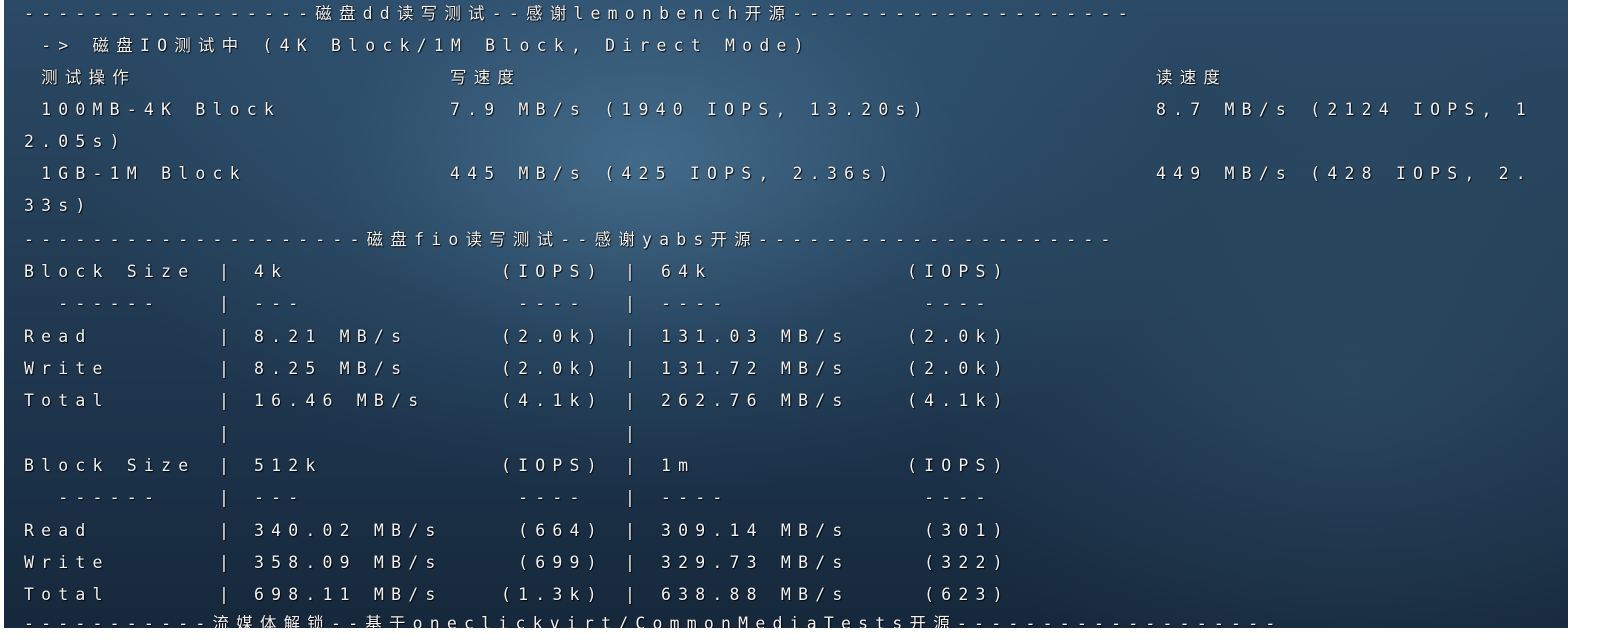  Describe the element at coordinates (486, 77) in the screenshot. I see `dd-col-write-header: 写速度` at that location.